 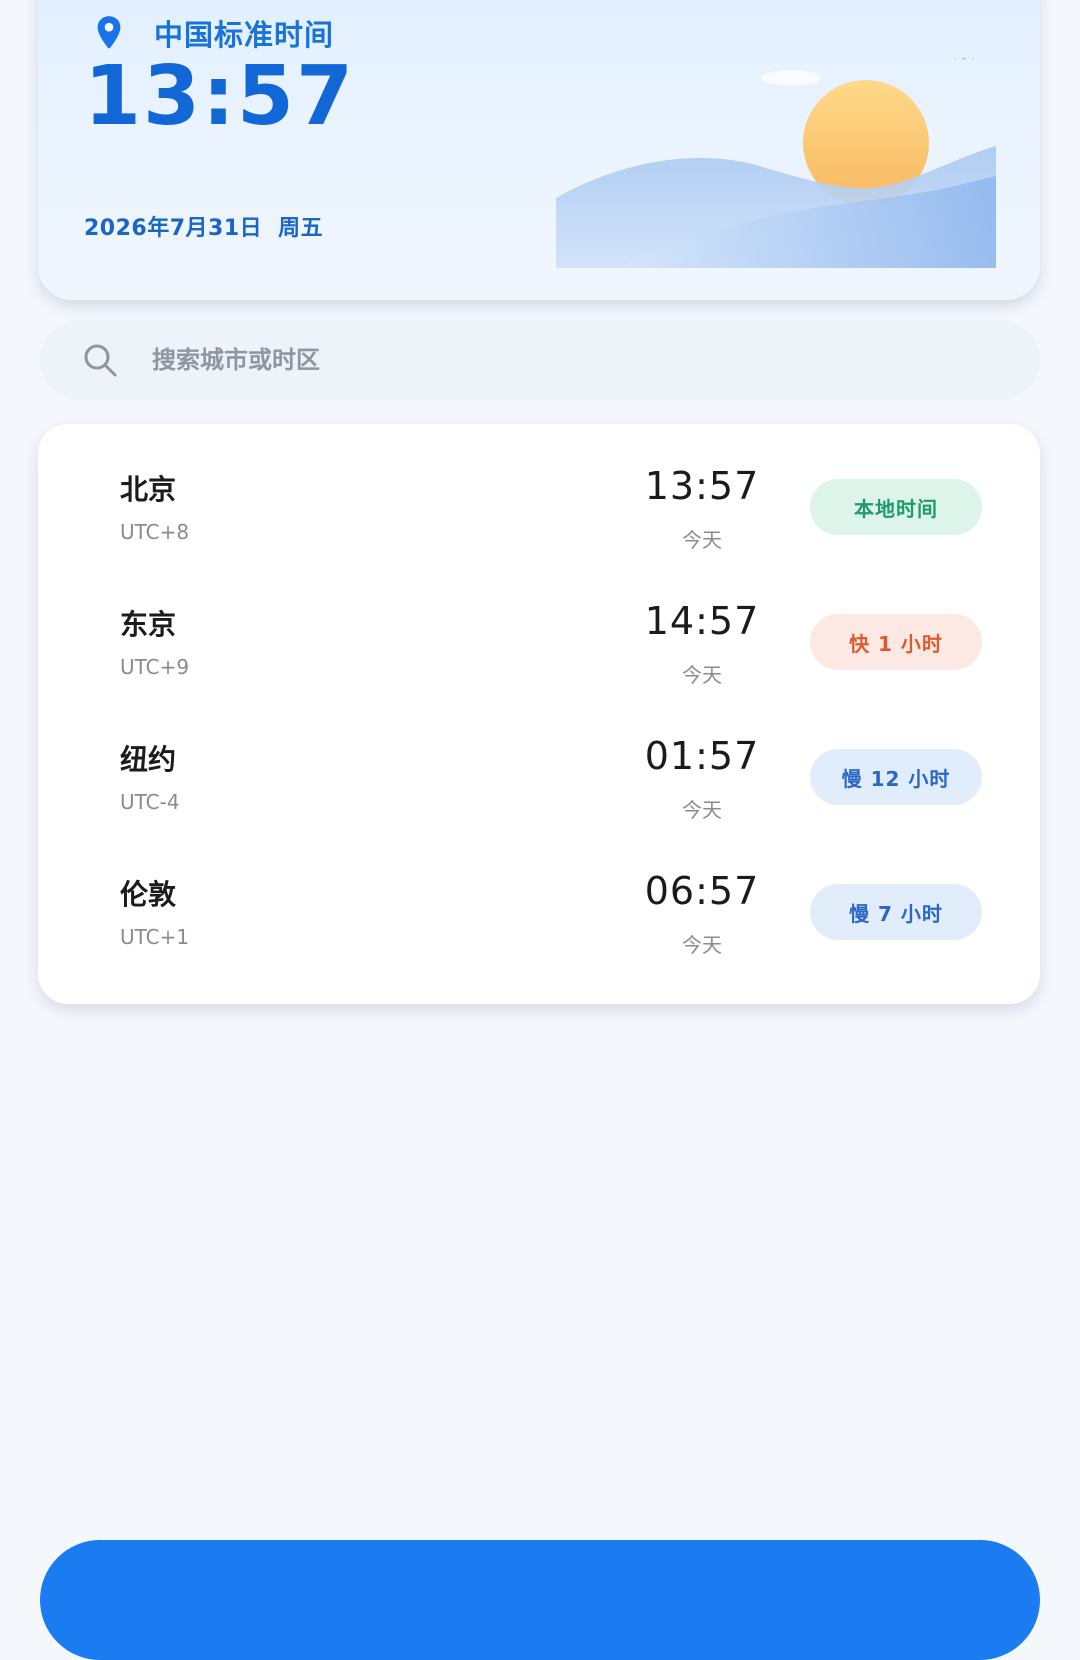 I want to click on search-input, so click(x=502, y=360).